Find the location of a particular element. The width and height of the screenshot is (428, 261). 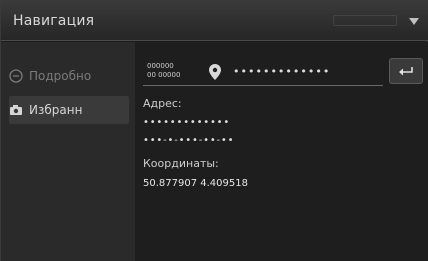

return-icon is located at coordinates (406, 71).